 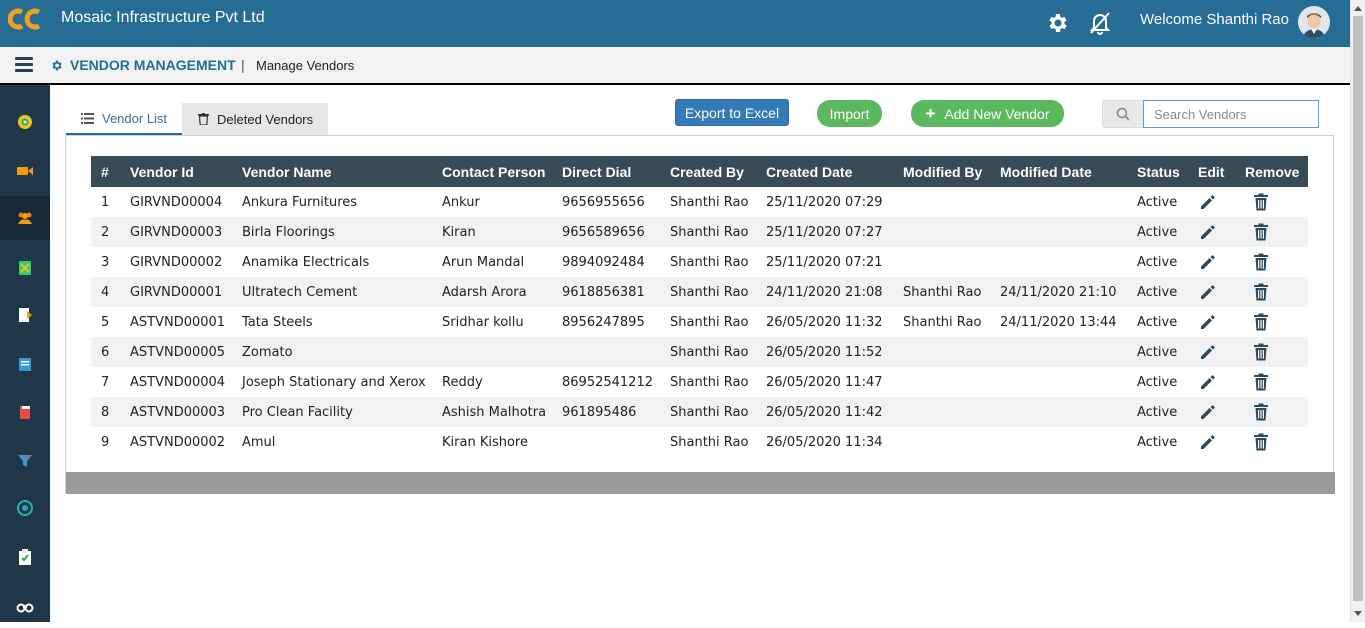 I want to click on sidebar-item-video, so click(x=25, y=171).